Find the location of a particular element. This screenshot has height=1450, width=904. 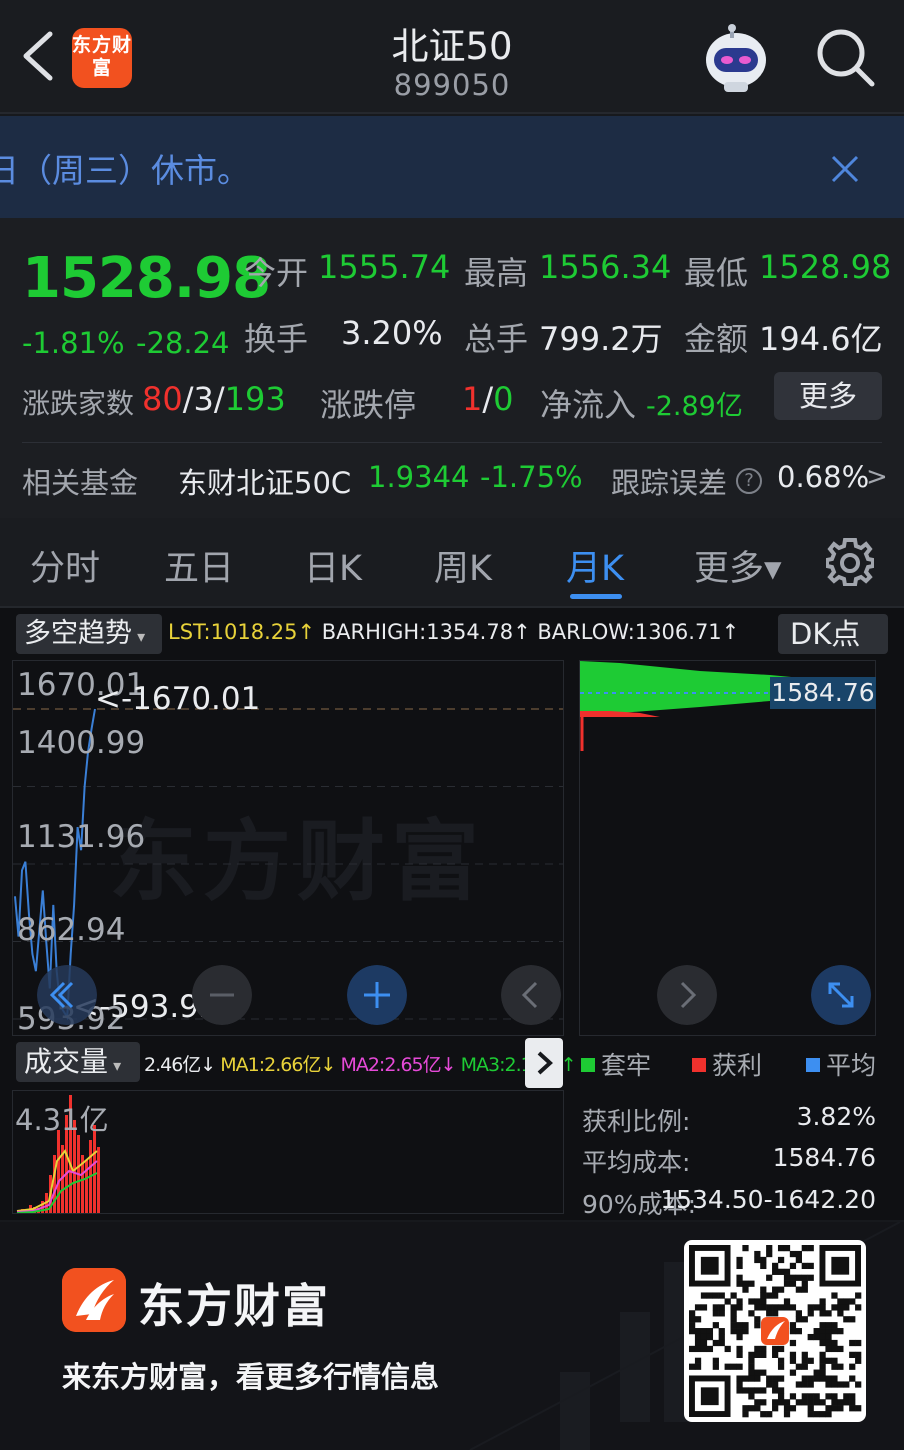

close-icon is located at coordinates (845, 169).